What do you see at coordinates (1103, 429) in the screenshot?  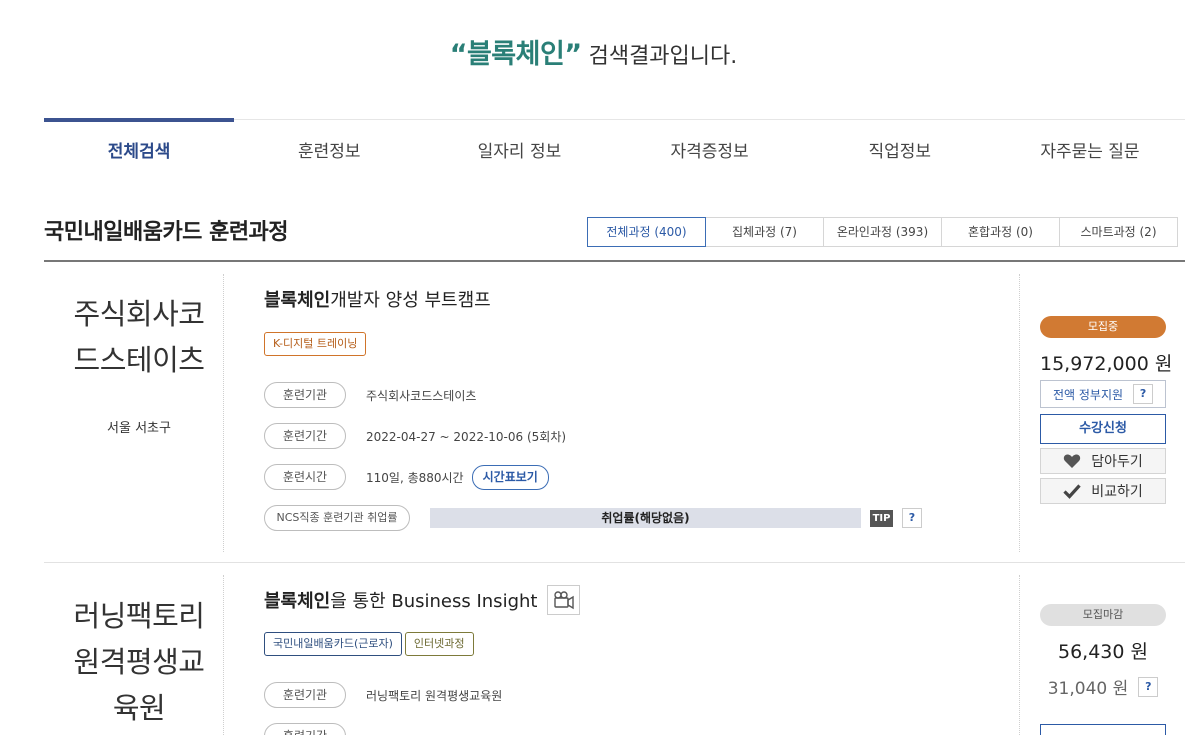 I see `apply-button: 수강신청` at bounding box center [1103, 429].